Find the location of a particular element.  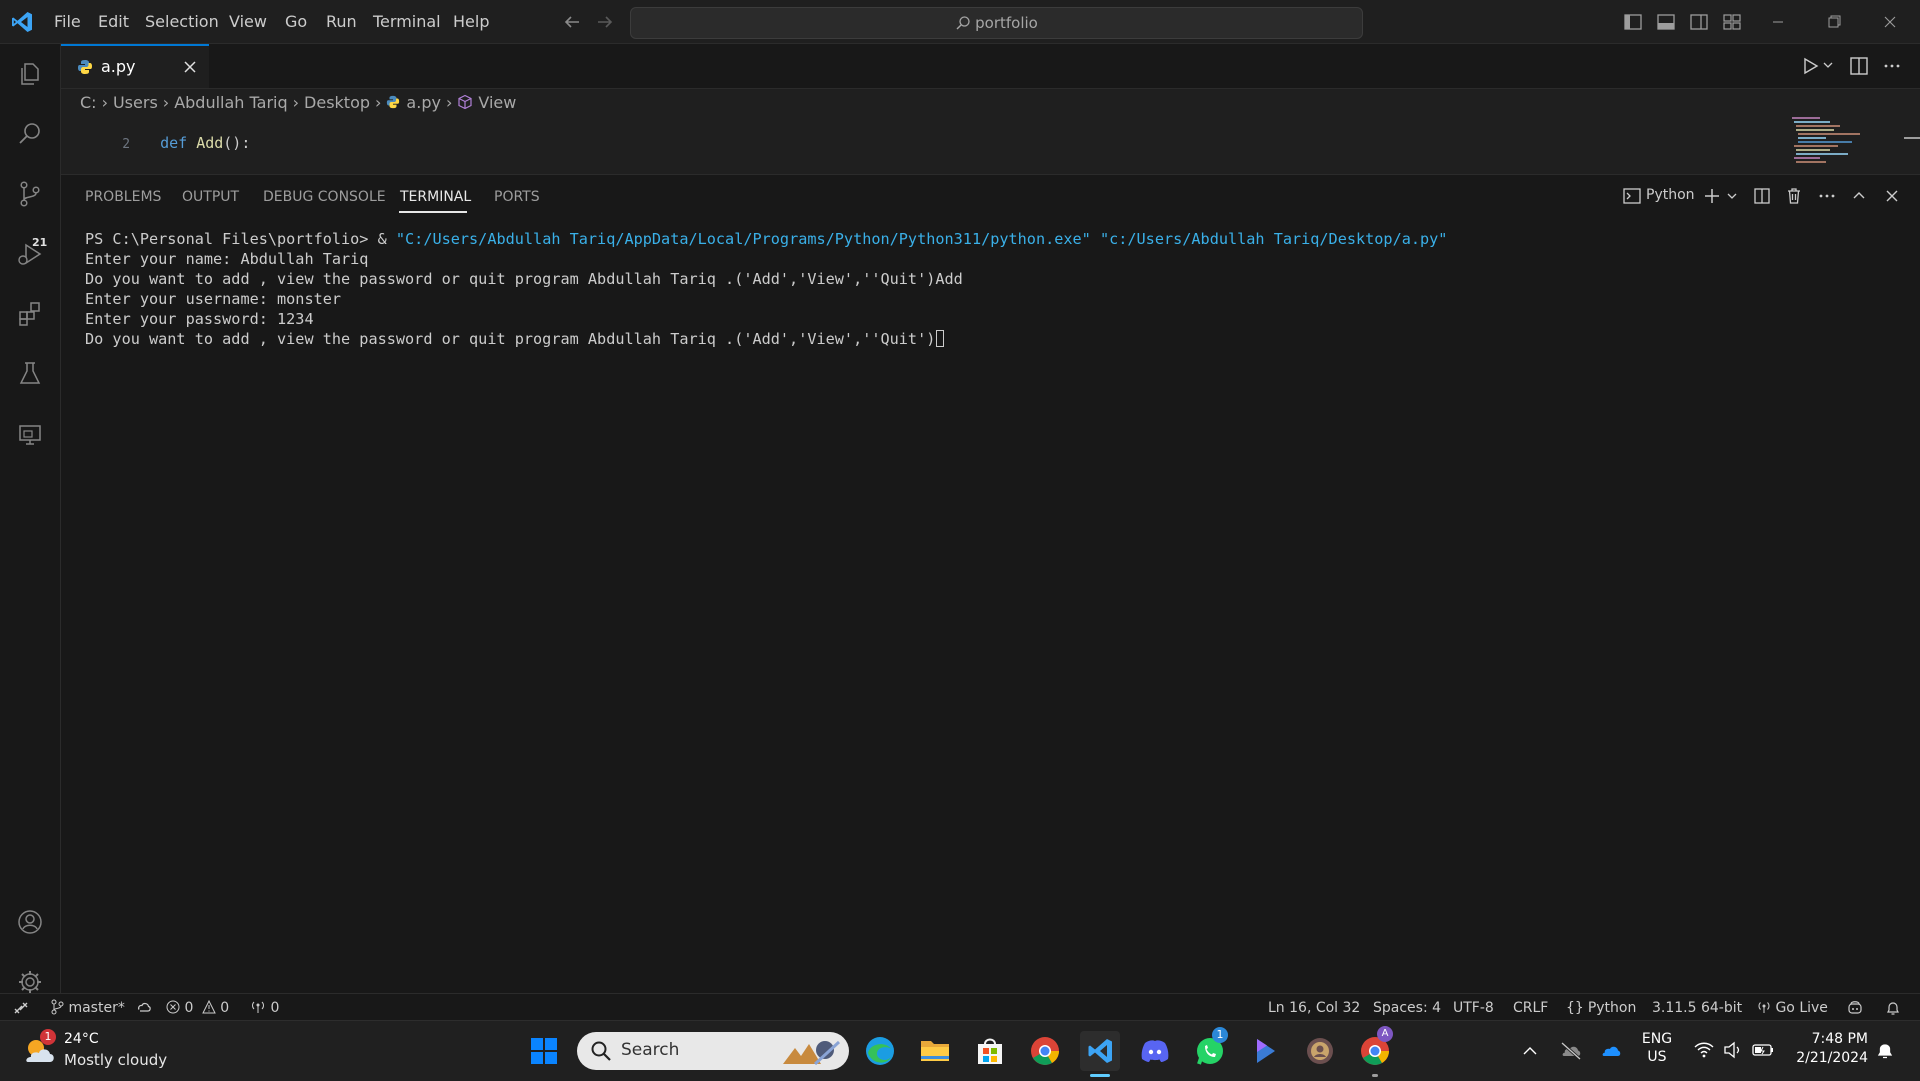

close-window-button is located at coordinates (1890, 22).